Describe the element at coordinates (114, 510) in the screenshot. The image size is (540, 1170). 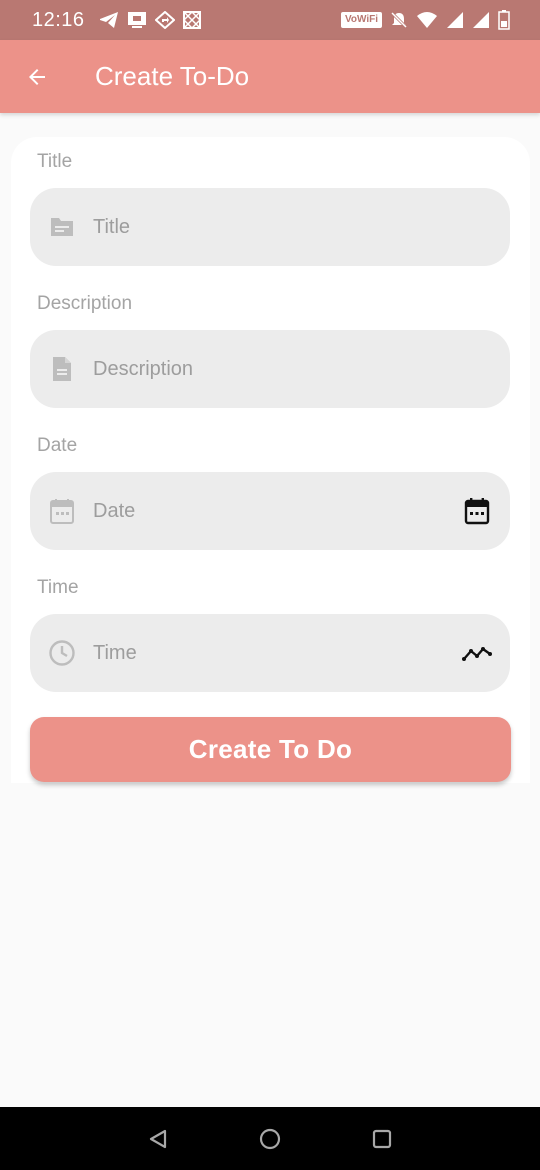
I see `date-placeholder: Date` at that location.